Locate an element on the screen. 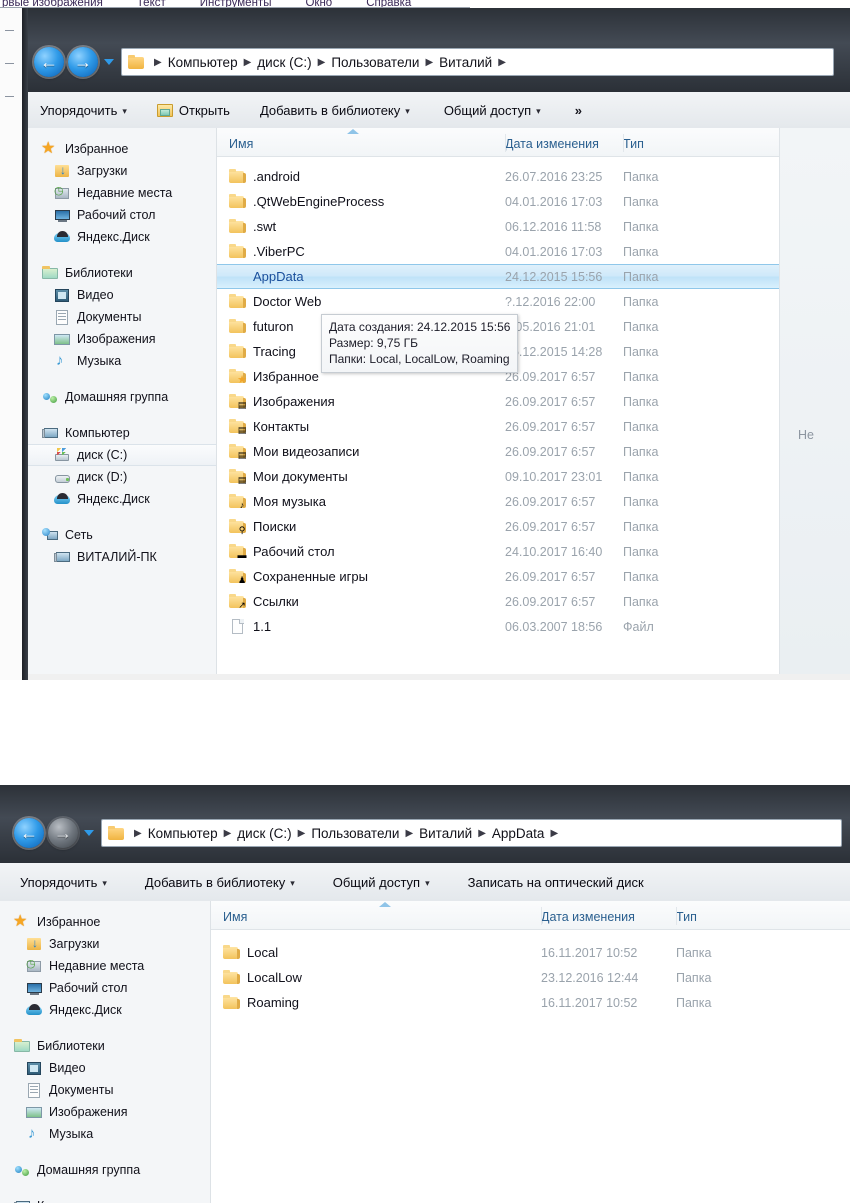  table-row: ♪ Моя музыка 26.09.2017 6:57 Папка is located at coordinates (498, 501).